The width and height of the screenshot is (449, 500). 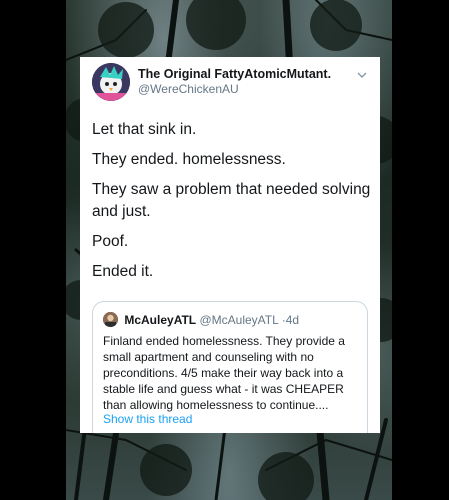 I want to click on user-handle: @WereChickenAU, so click(x=234, y=89).